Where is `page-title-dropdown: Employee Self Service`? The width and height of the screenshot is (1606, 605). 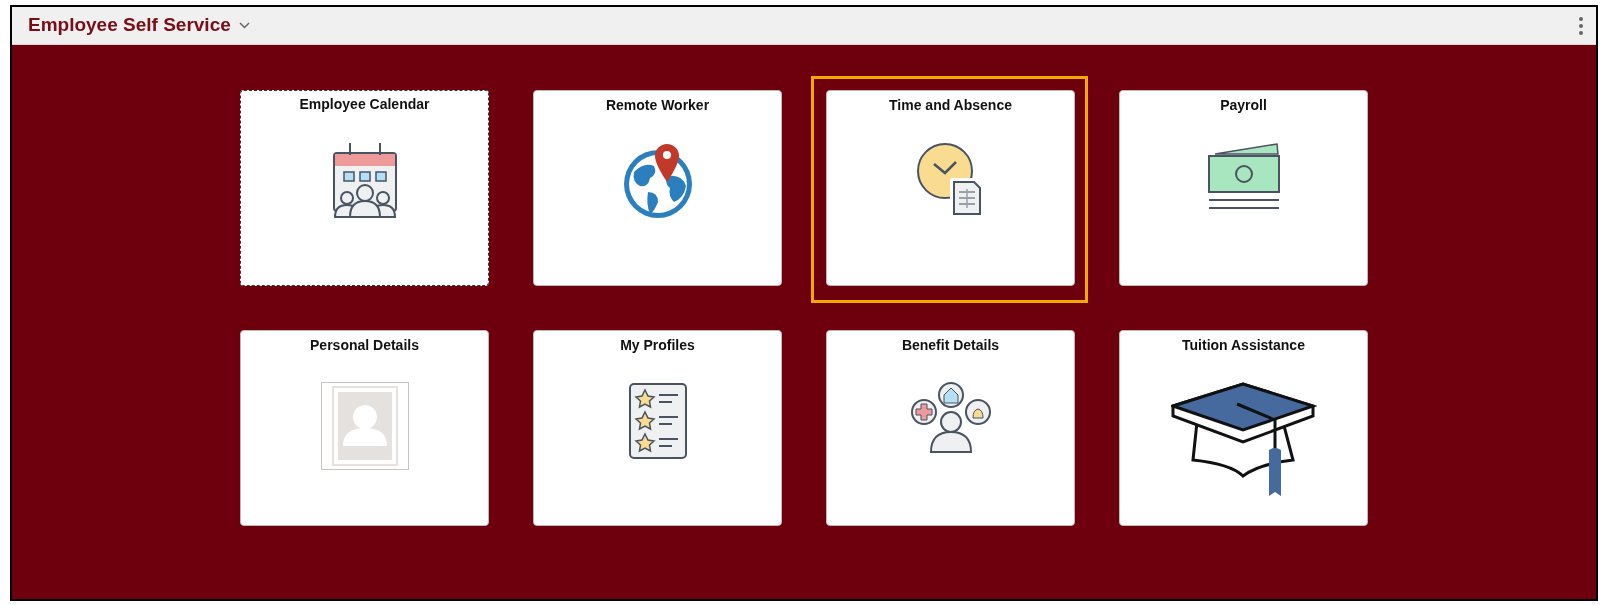
page-title-dropdown: Employee Self Service is located at coordinates (139, 25).